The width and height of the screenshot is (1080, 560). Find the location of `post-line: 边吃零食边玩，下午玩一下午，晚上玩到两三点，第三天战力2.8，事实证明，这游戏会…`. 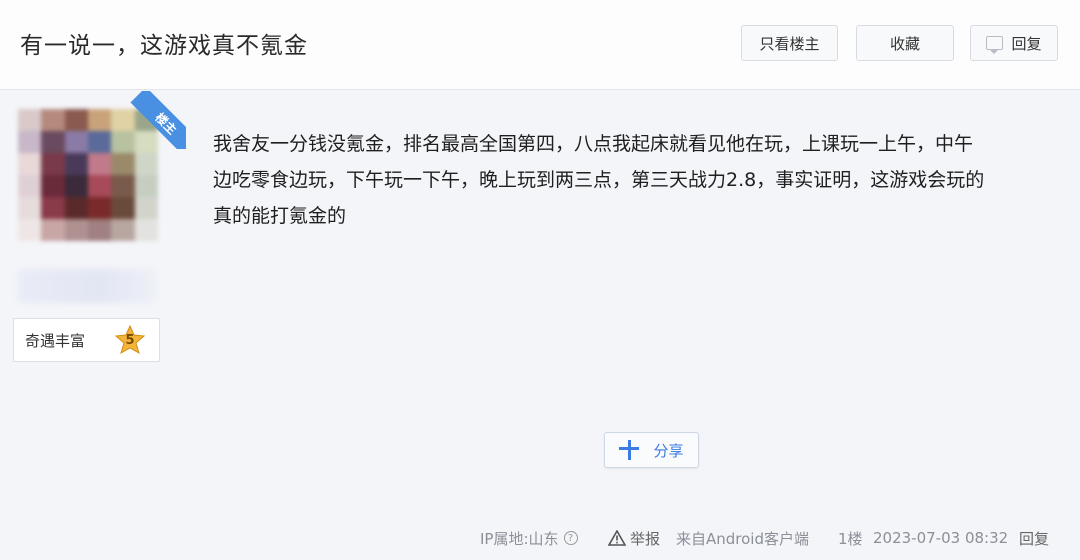

post-line: 边吃零食边玩，下午玩一下午，晚上玩到两三点，第三天战力2.8，事实证明，这游戏会… is located at coordinates (599, 180).